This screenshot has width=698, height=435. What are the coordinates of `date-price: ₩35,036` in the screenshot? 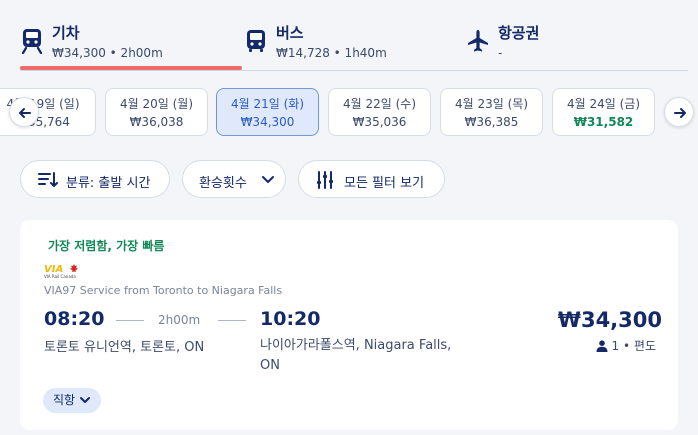 It's located at (379, 122).